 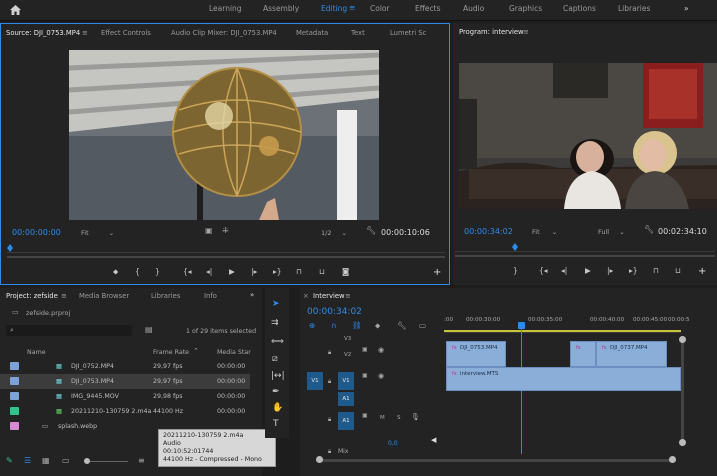 I want to click on step-forward-icon: |▸, so click(x=610, y=270).